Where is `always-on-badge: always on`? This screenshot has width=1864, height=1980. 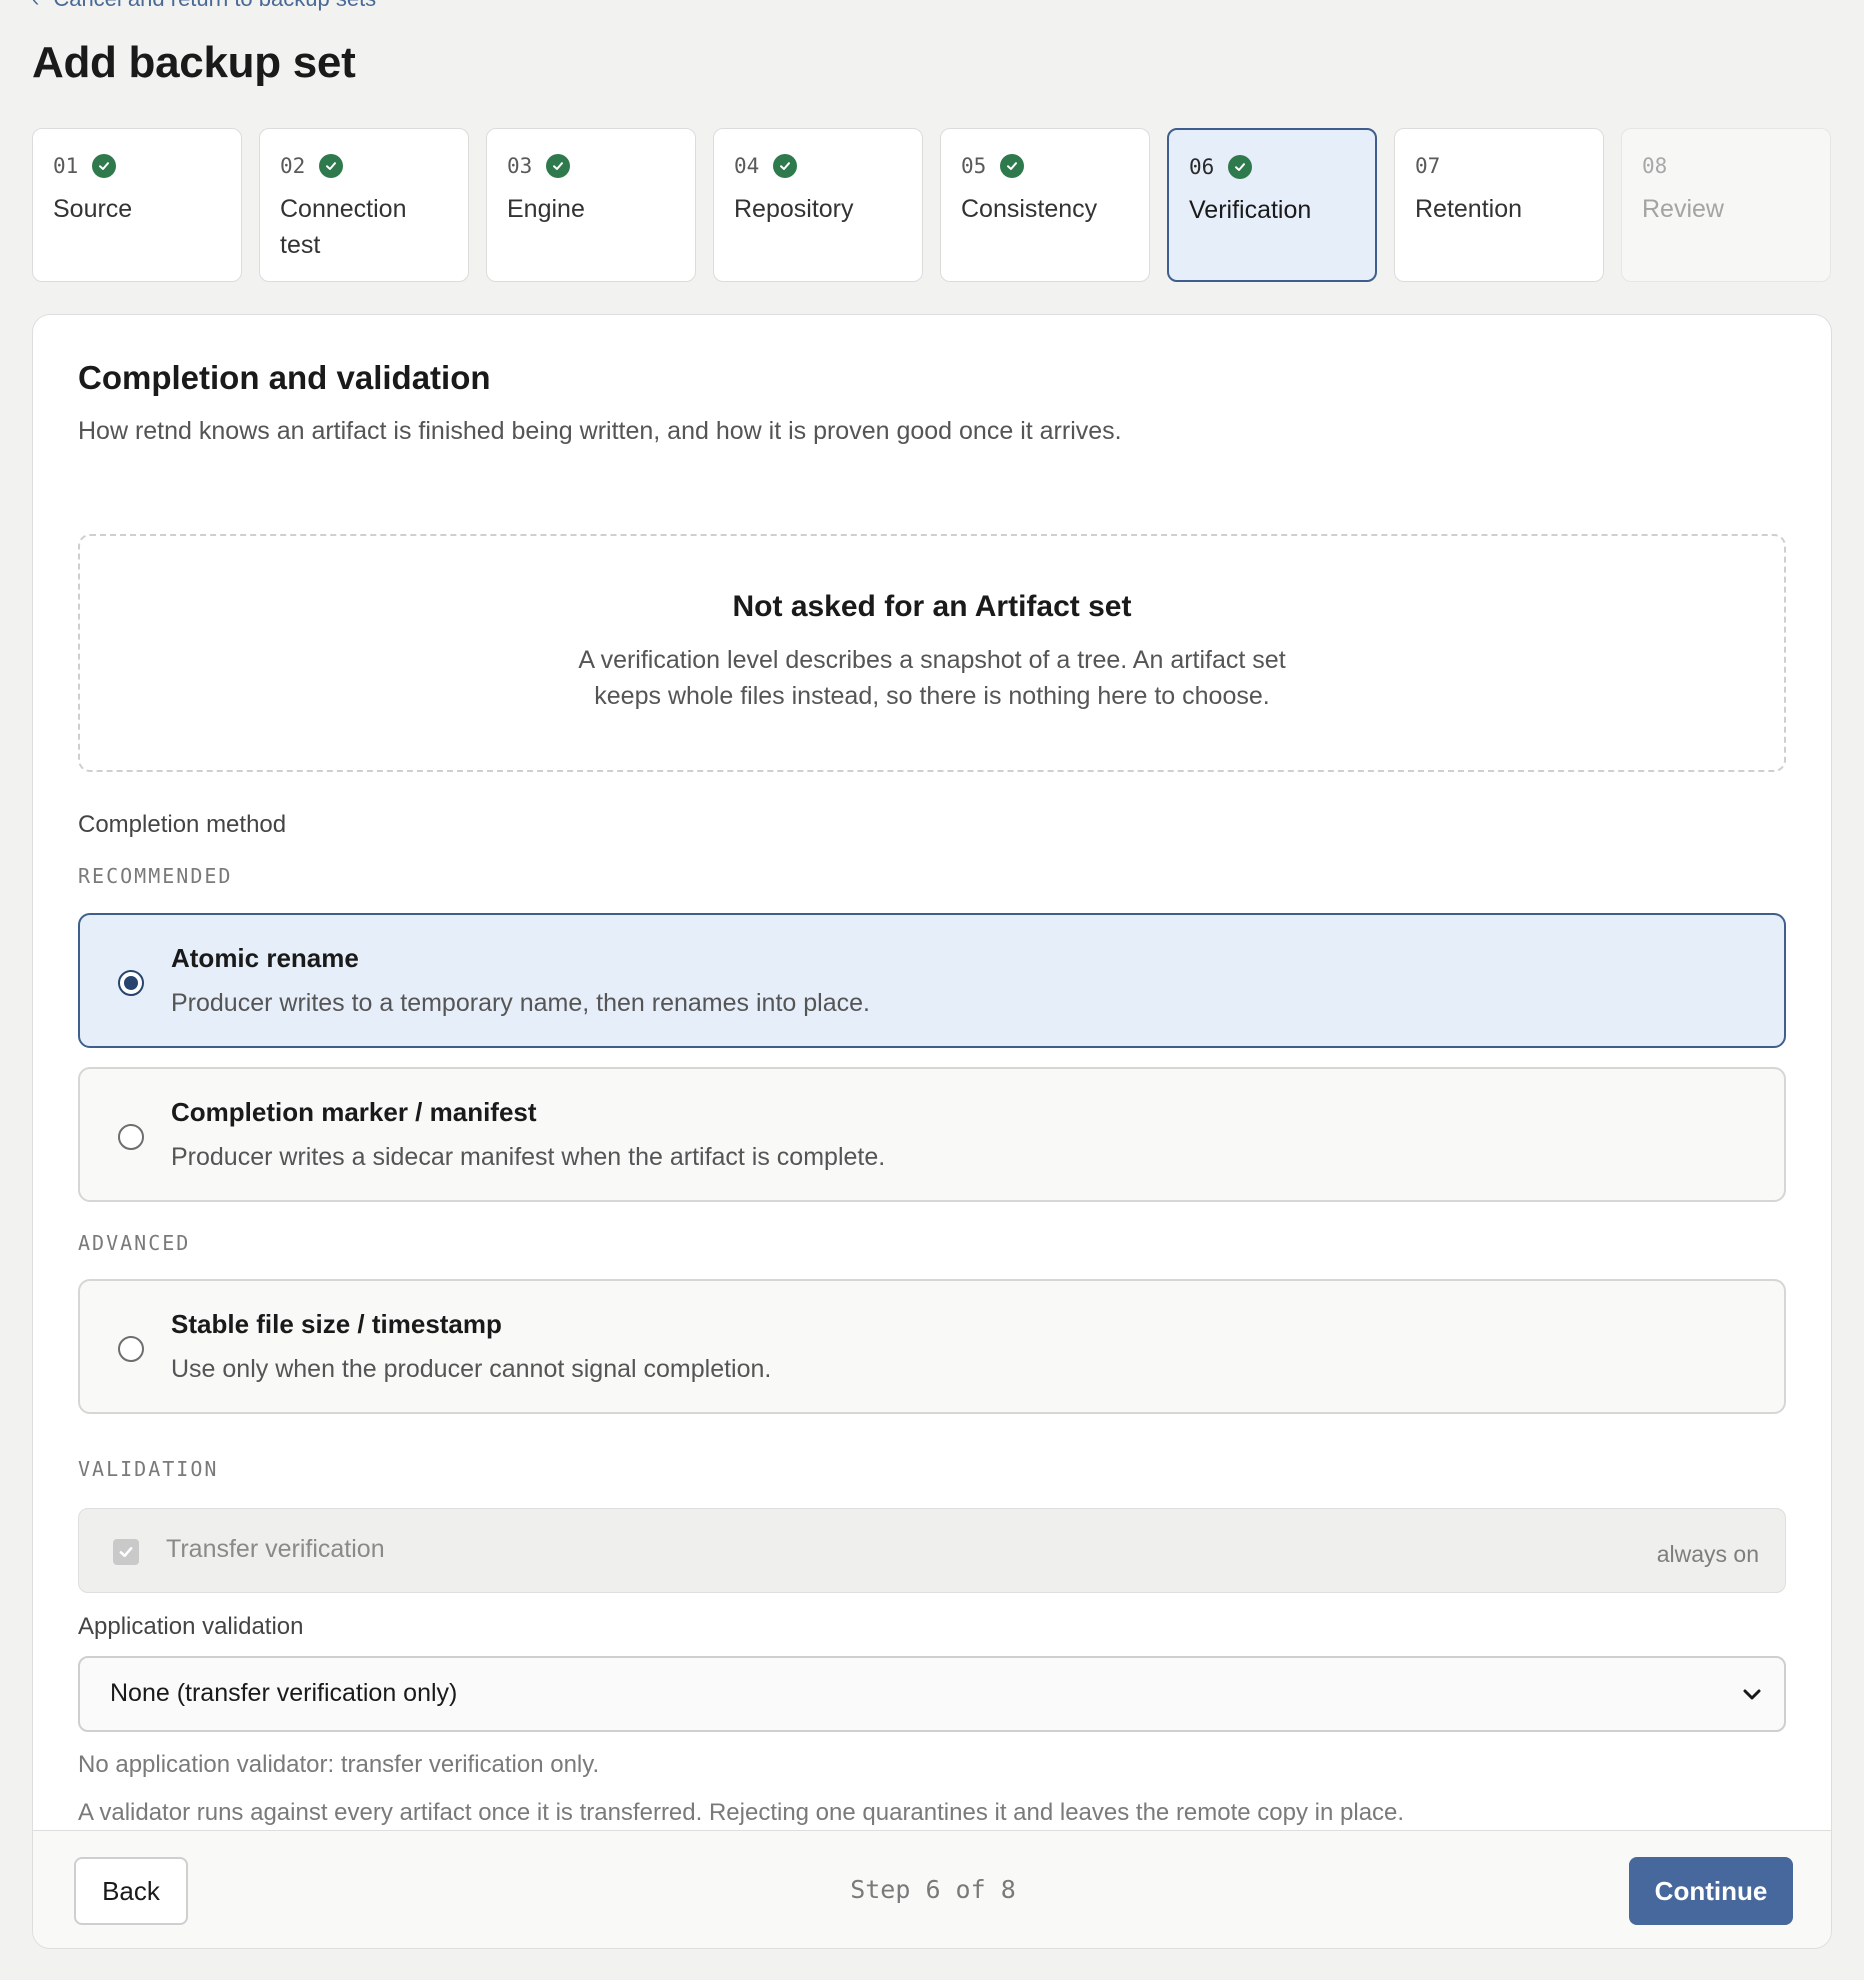
always-on-badge: always on is located at coordinates (1707, 1554).